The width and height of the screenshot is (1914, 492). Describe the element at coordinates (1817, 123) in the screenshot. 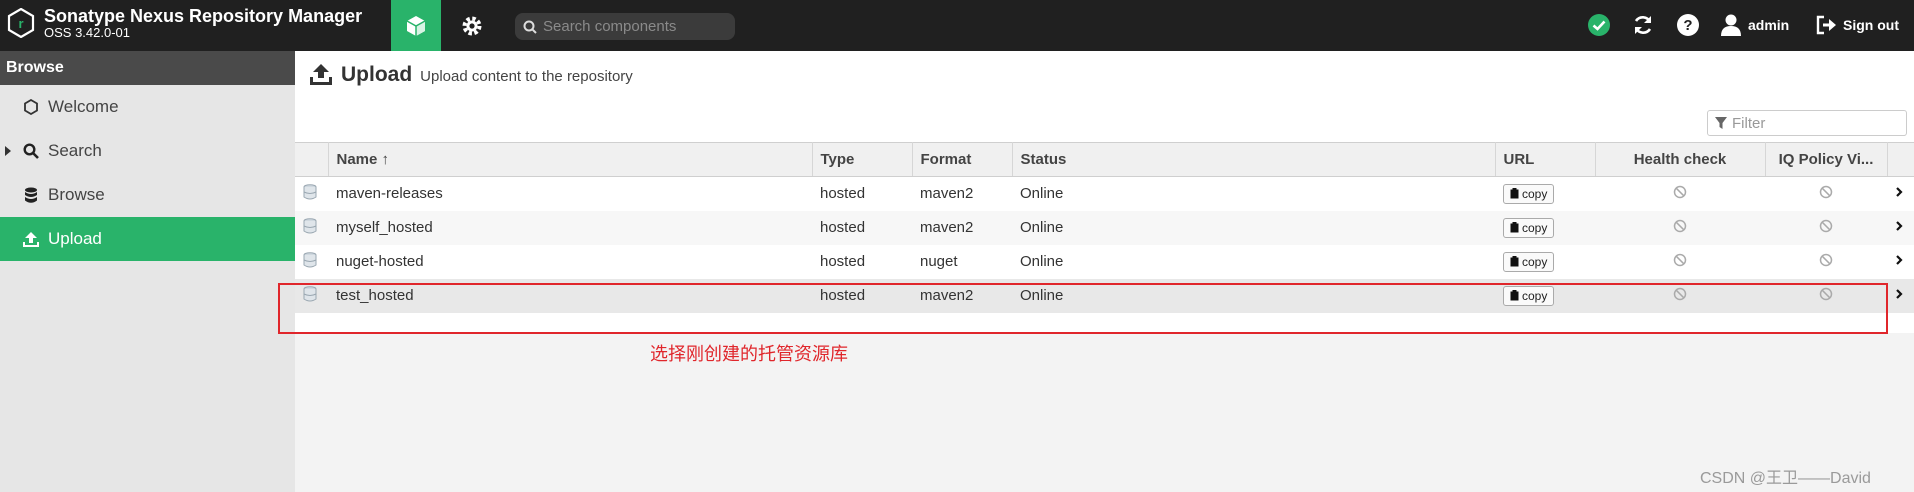

I see `filter-input` at that location.